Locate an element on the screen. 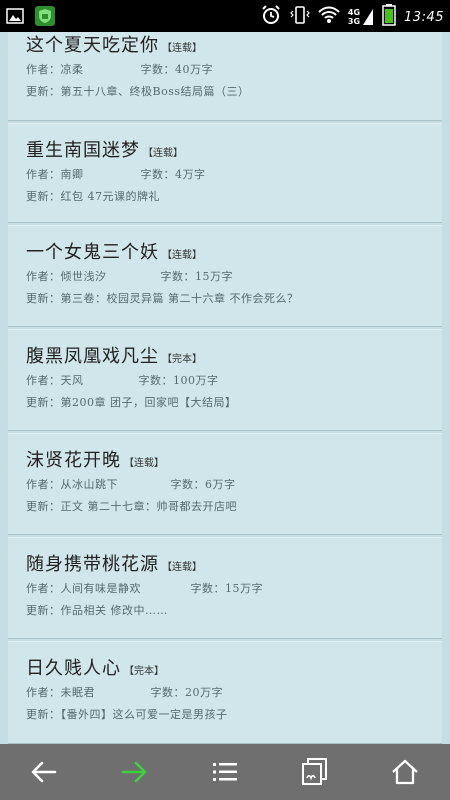 This screenshot has width=450, height=800. security-shield-icon is located at coordinates (45, 18).